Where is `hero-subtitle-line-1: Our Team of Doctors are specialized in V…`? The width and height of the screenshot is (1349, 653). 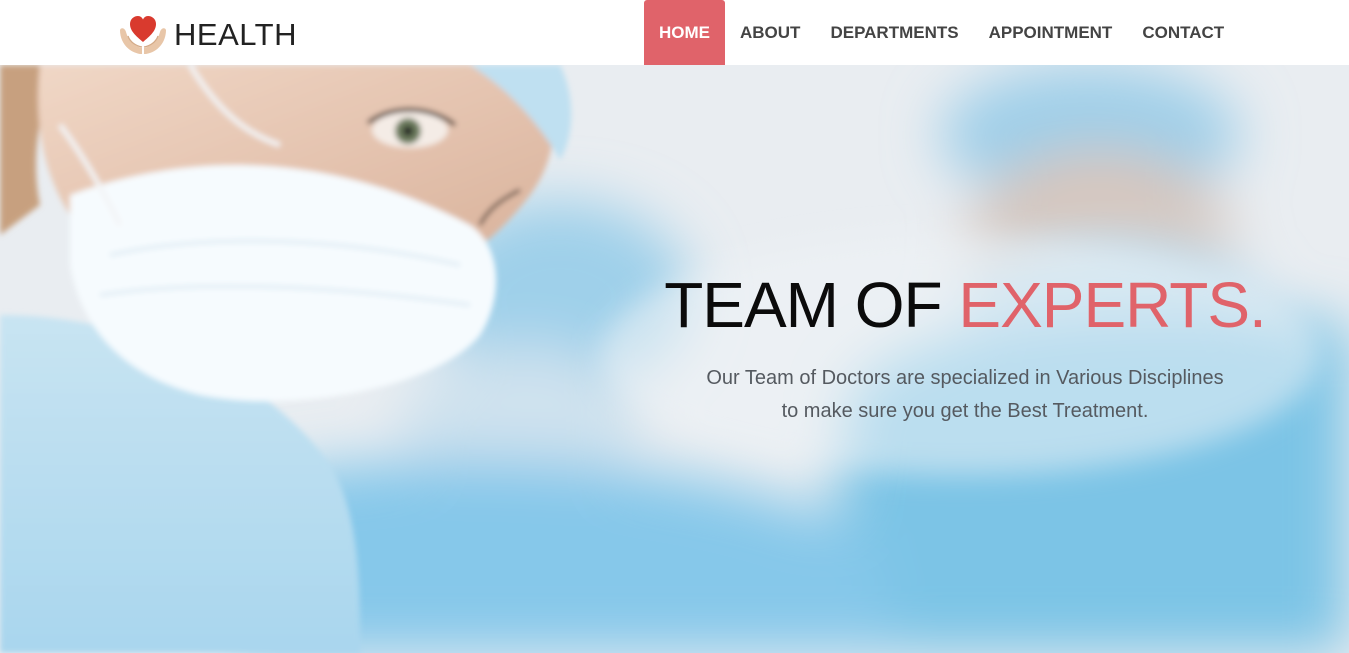 hero-subtitle-line-1: Our Team of Doctors are specialized in V… is located at coordinates (965, 378).